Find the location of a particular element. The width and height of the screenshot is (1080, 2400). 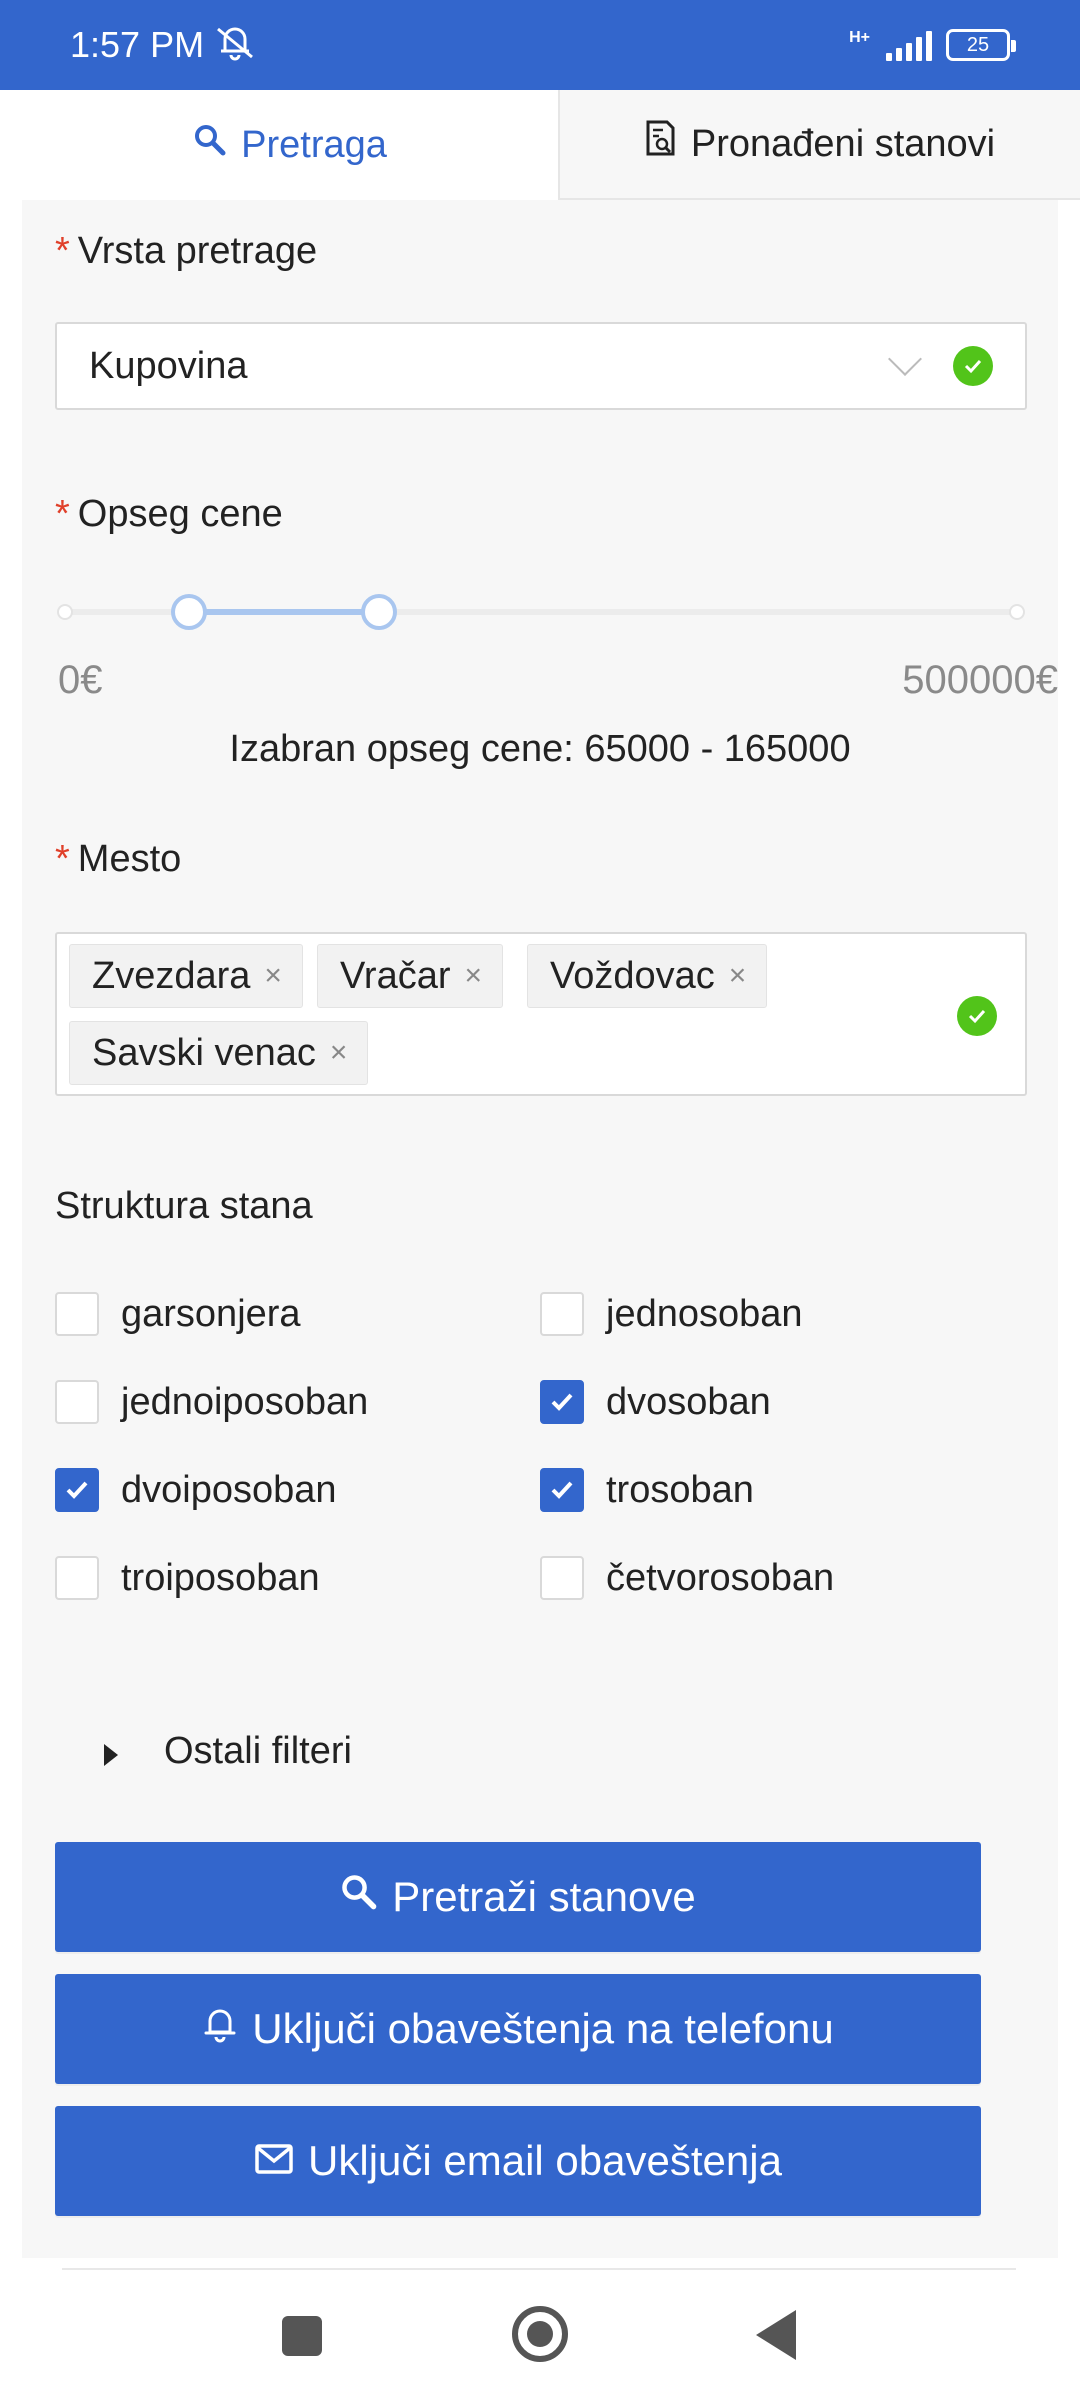

checkbox-option: jednoiposoban is located at coordinates (211, 1402).